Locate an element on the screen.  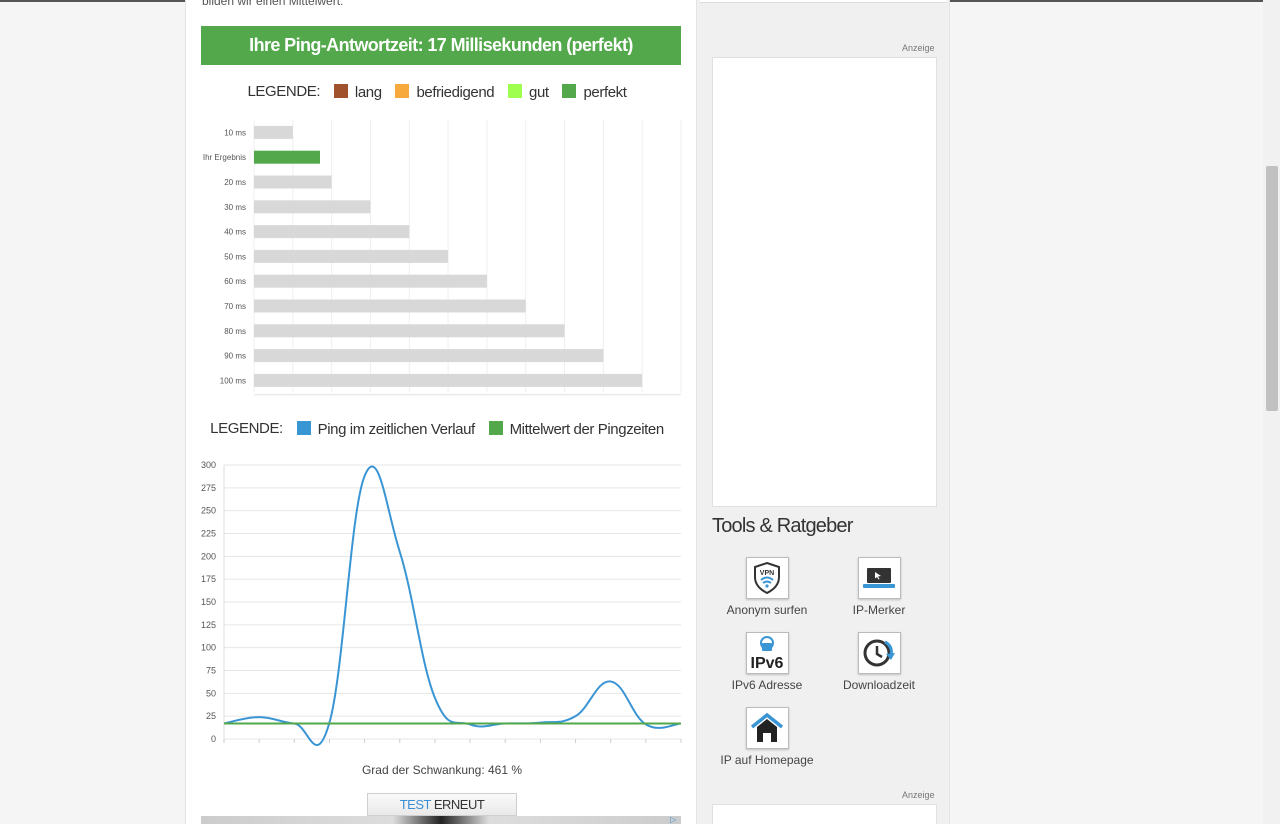
bar-category-label: 50 ms is located at coordinates (235, 256).